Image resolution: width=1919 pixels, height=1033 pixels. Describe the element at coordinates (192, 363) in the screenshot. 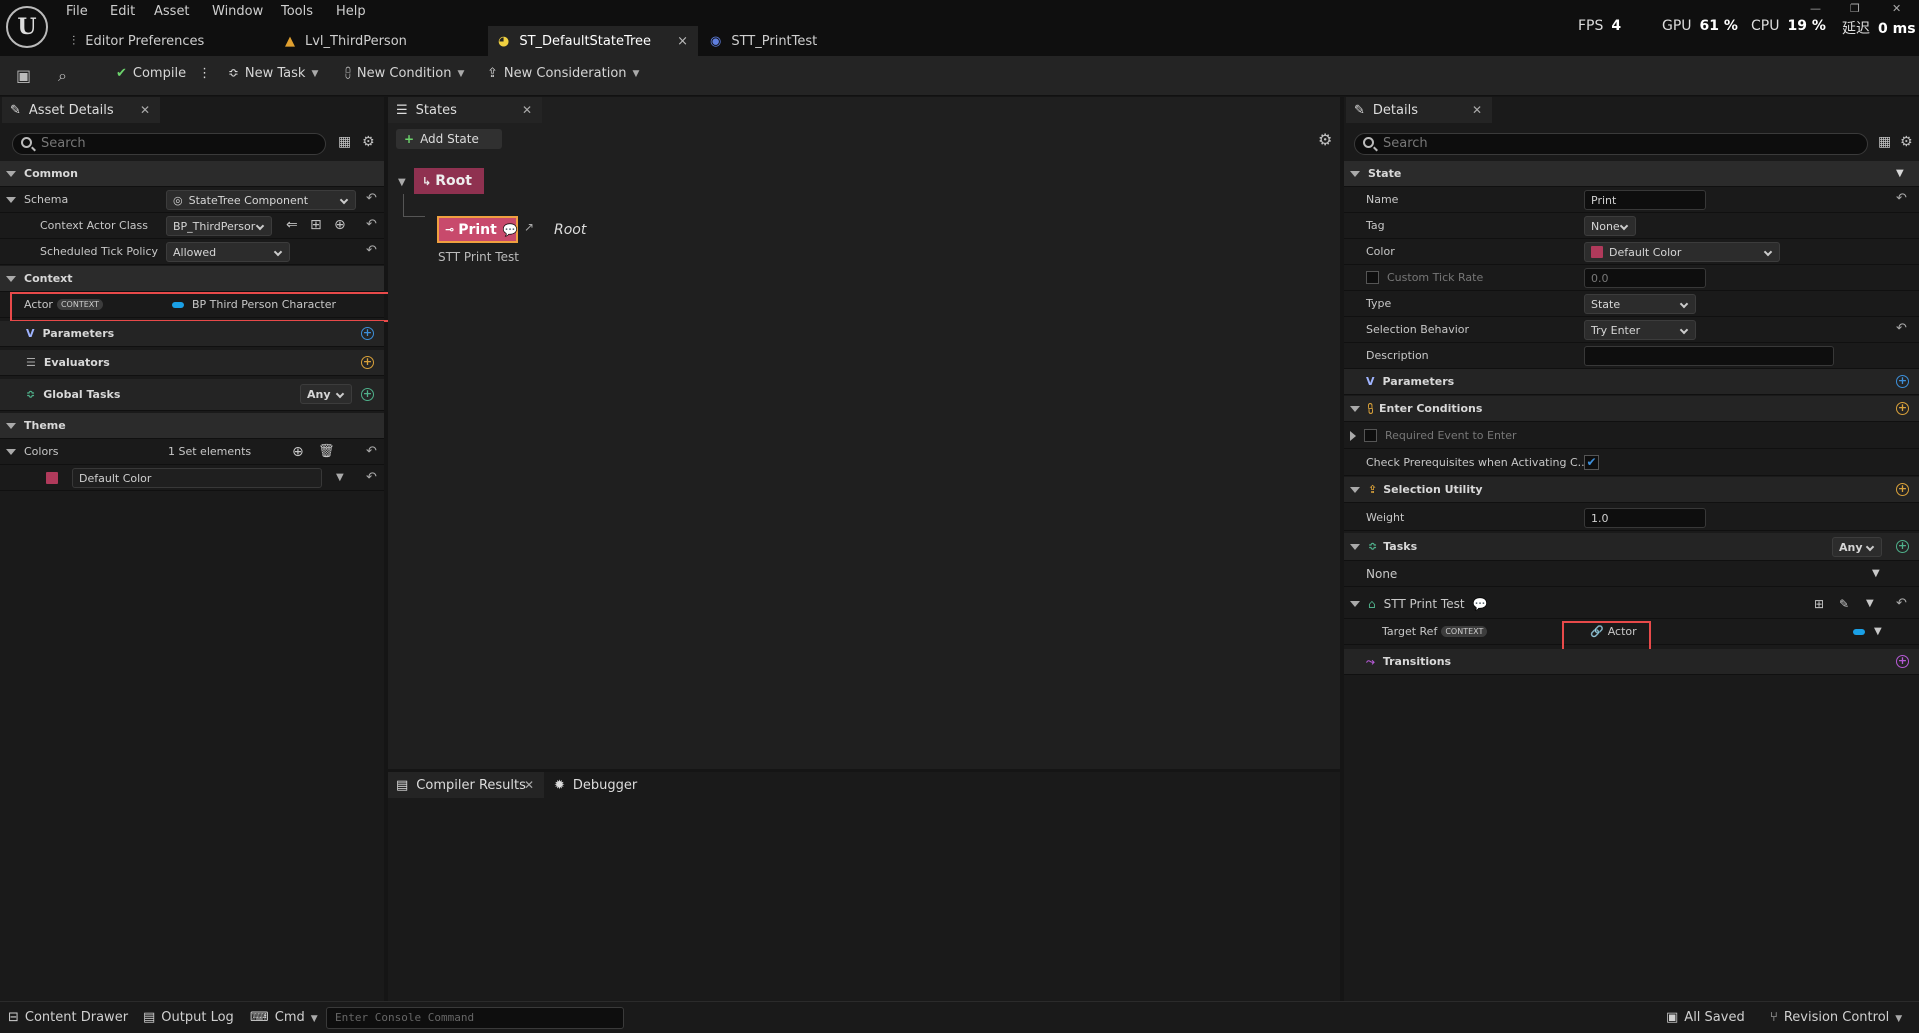

I see `evaluators-row: ☰ Evaluators +` at that location.